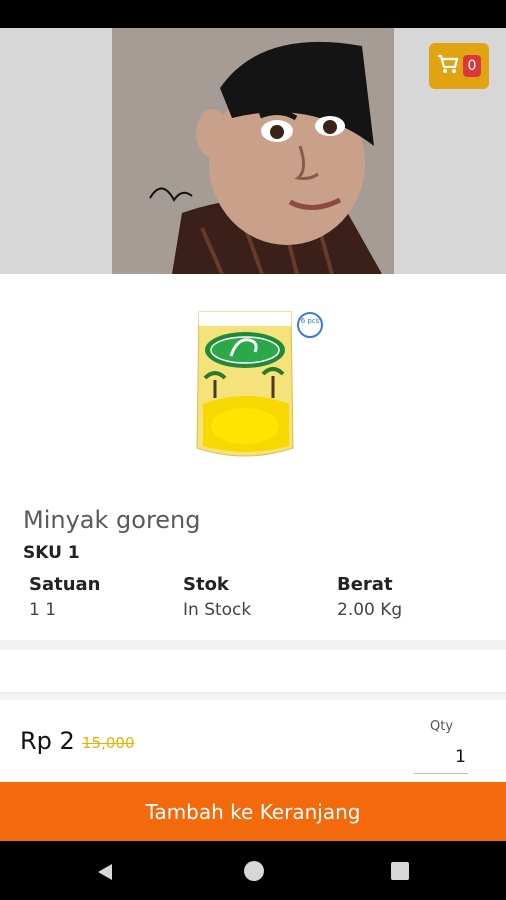 The width and height of the screenshot is (506, 900). What do you see at coordinates (206, 584) in the screenshot?
I see `spec-label: Stok` at bounding box center [206, 584].